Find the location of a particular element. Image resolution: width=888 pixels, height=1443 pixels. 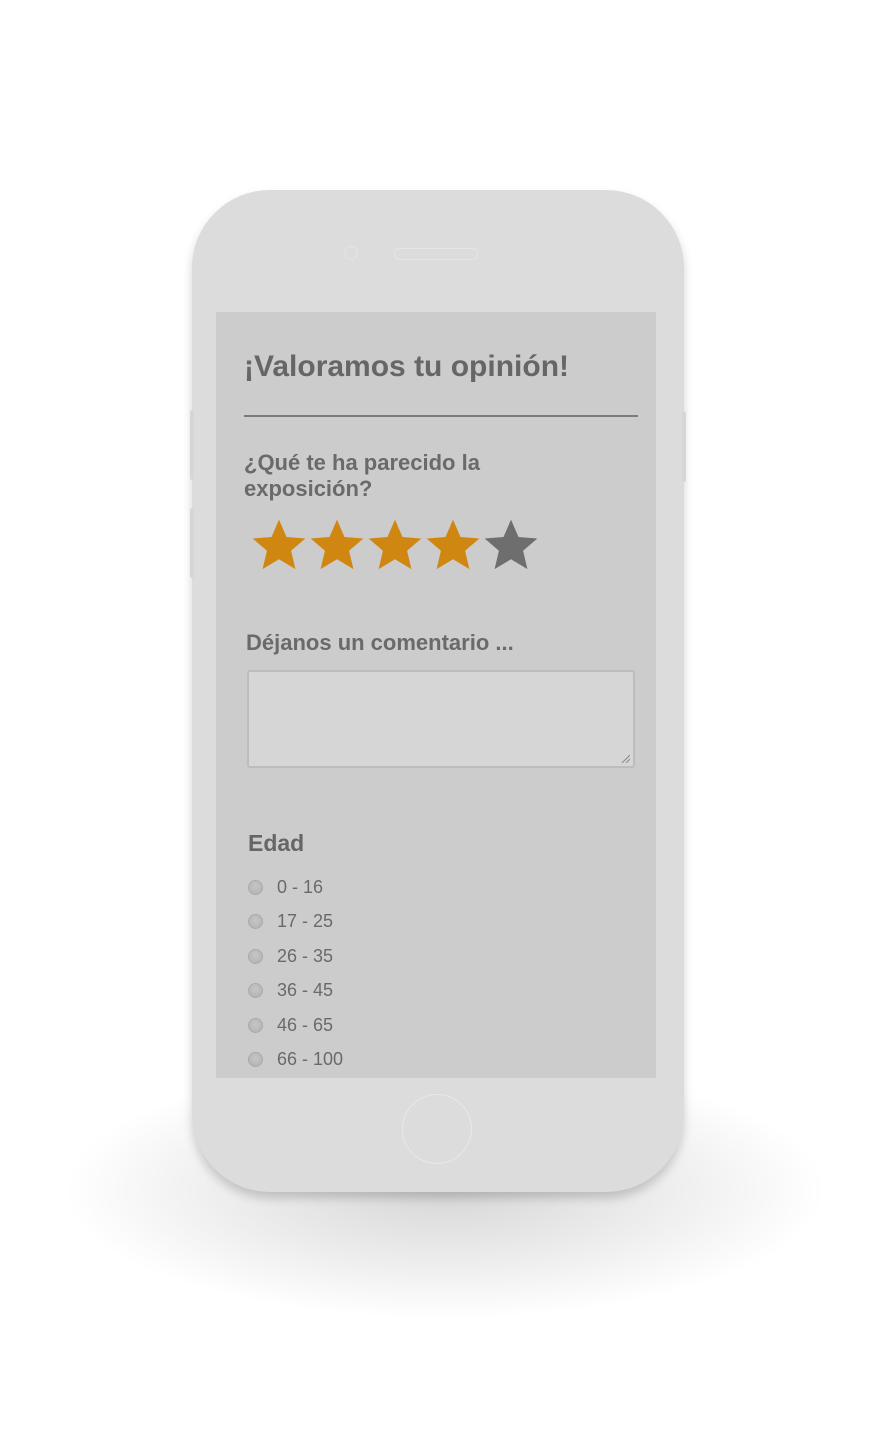

age-option-label: 0 - 16 is located at coordinates (300, 886).